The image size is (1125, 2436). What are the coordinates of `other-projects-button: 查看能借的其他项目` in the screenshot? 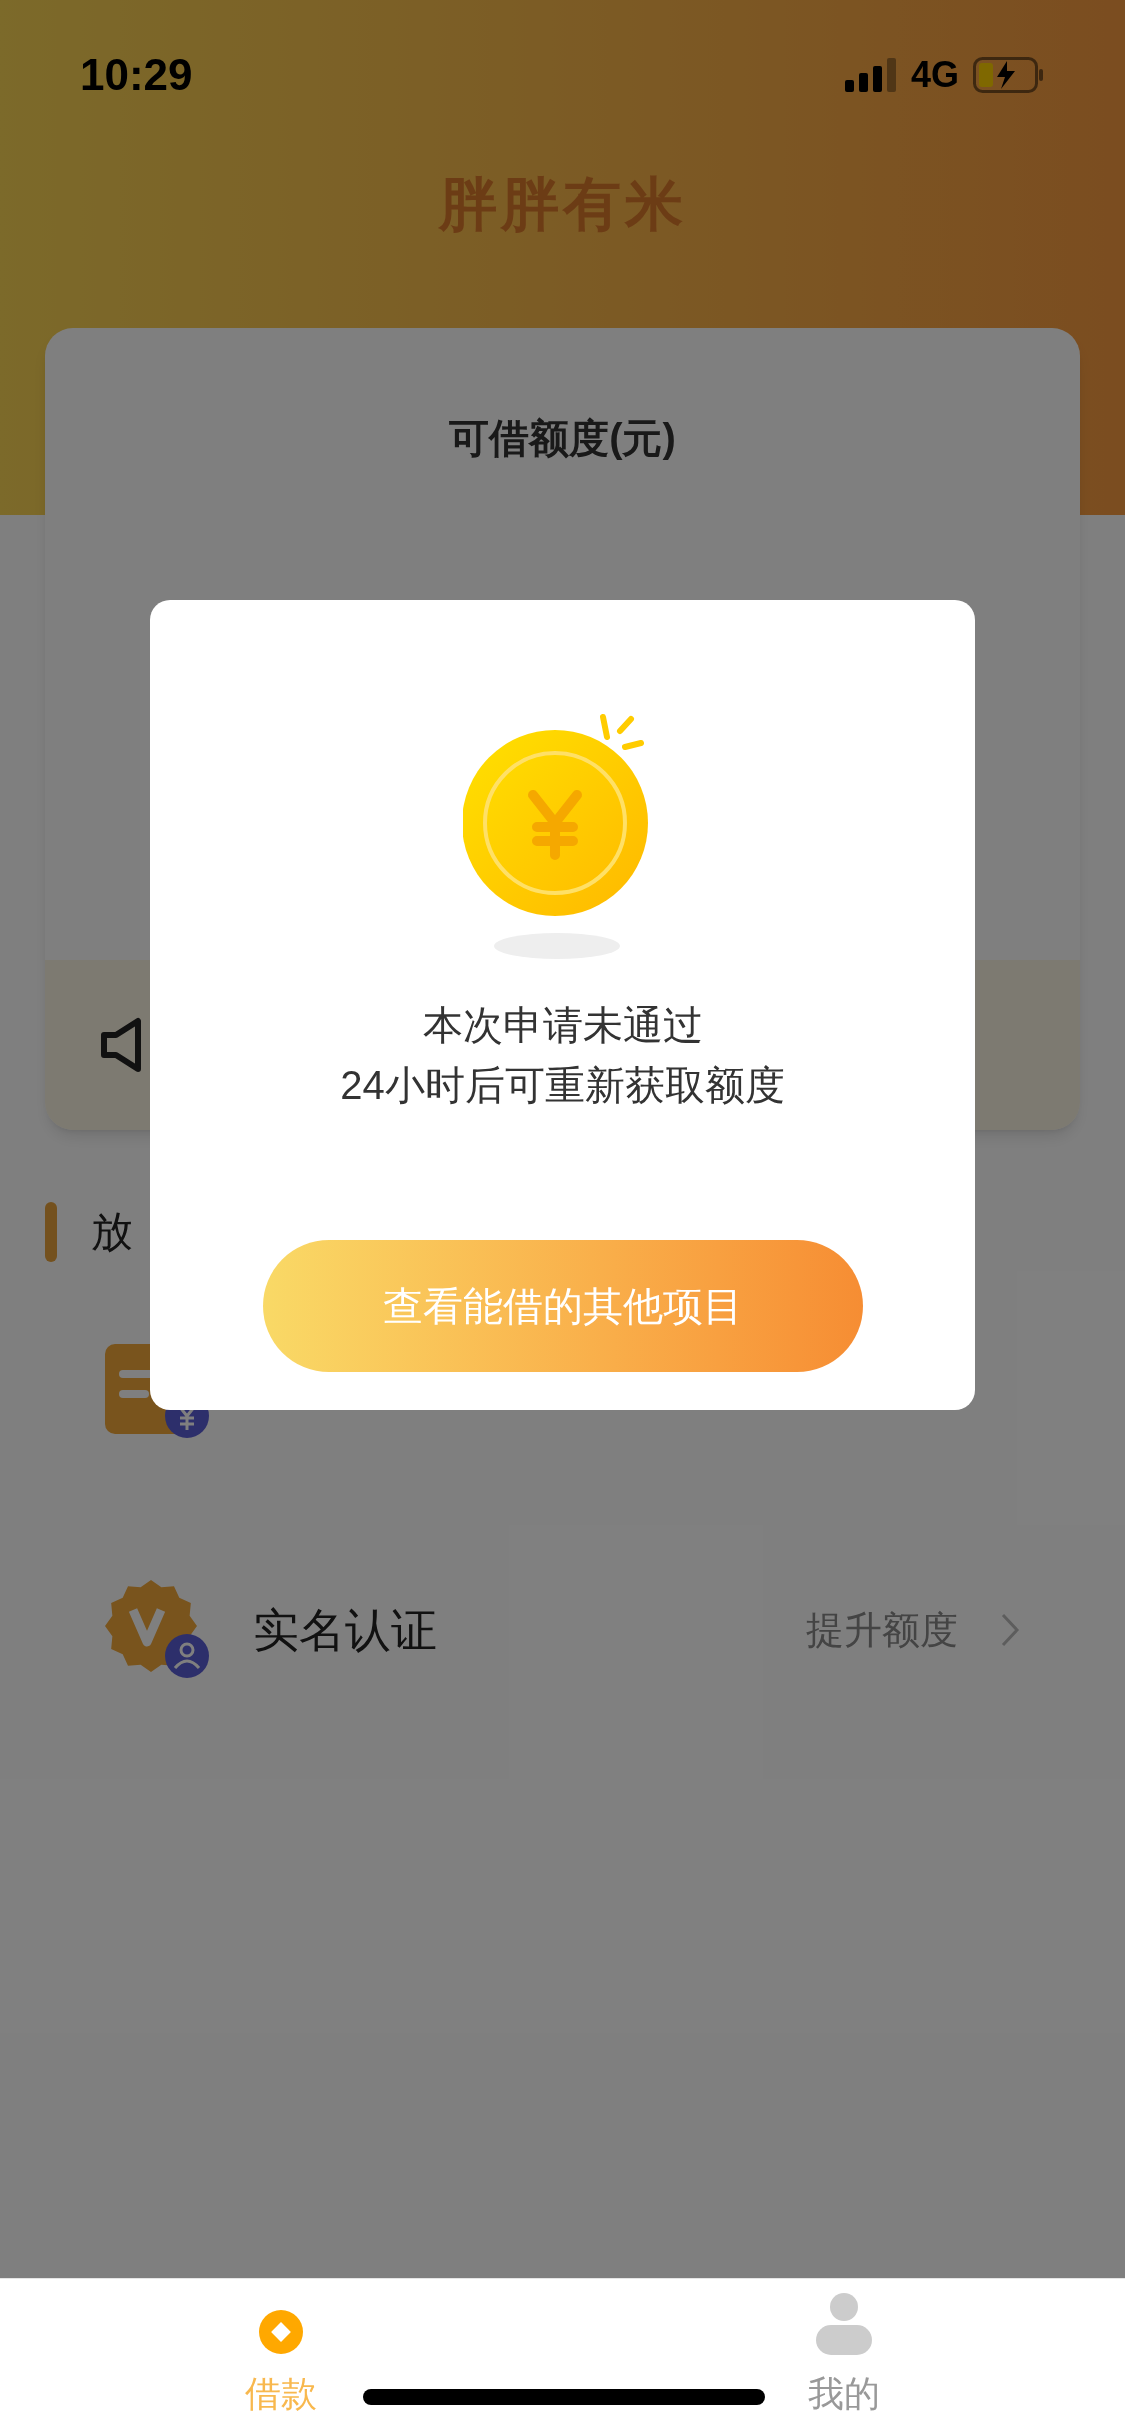 It's located at (562, 1306).